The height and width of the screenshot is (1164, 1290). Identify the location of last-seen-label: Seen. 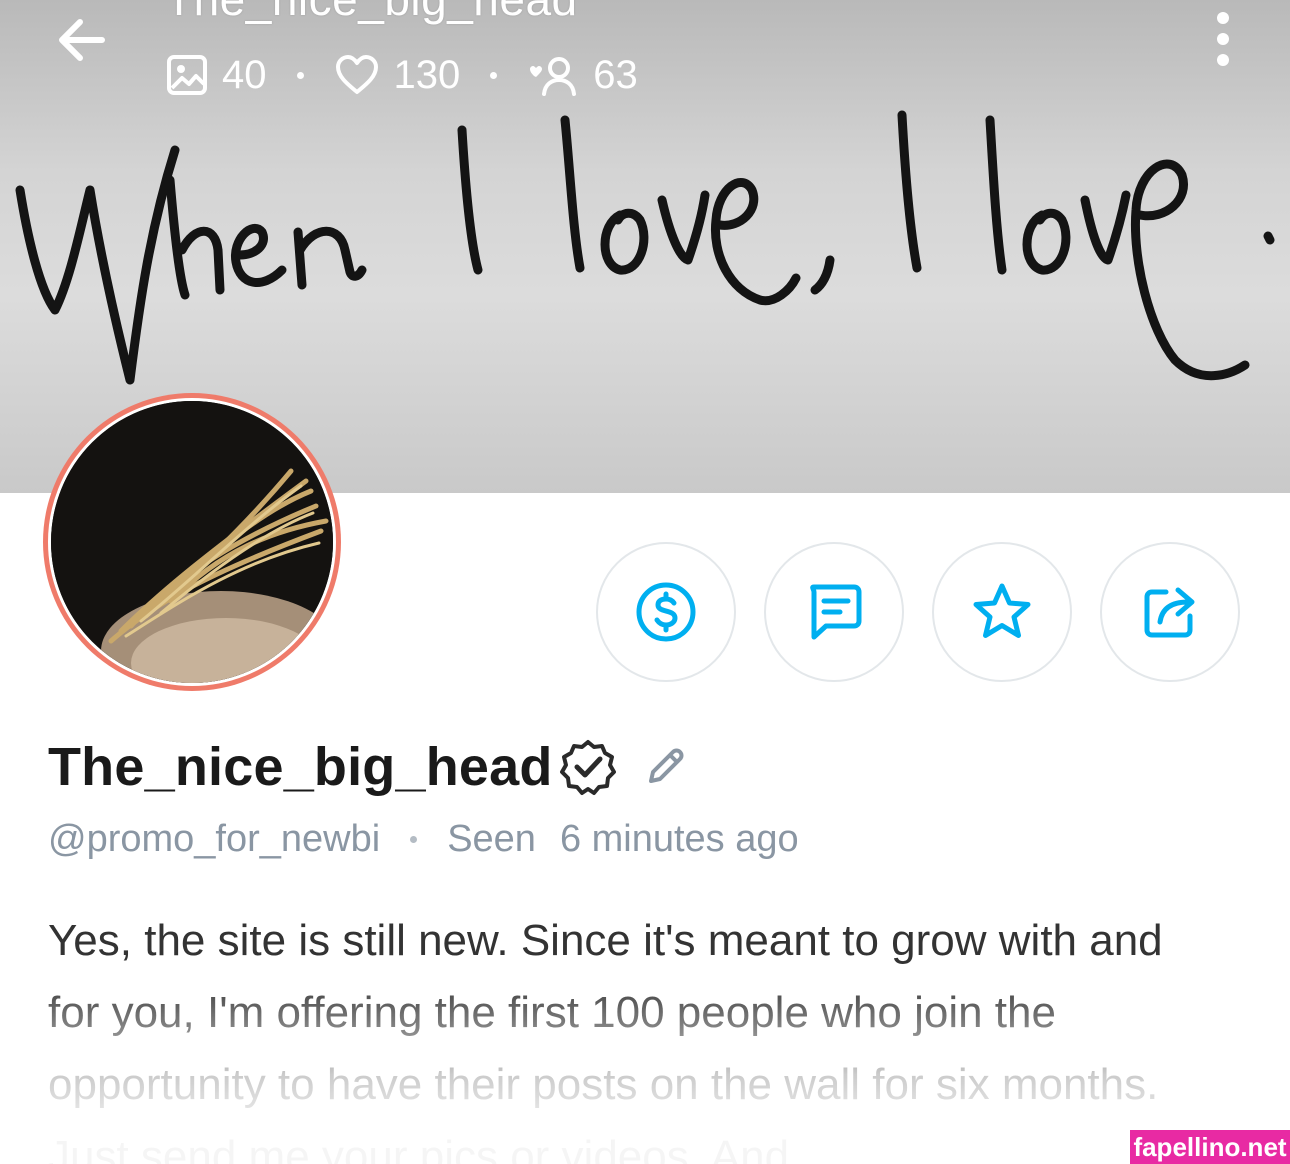
(491, 839).